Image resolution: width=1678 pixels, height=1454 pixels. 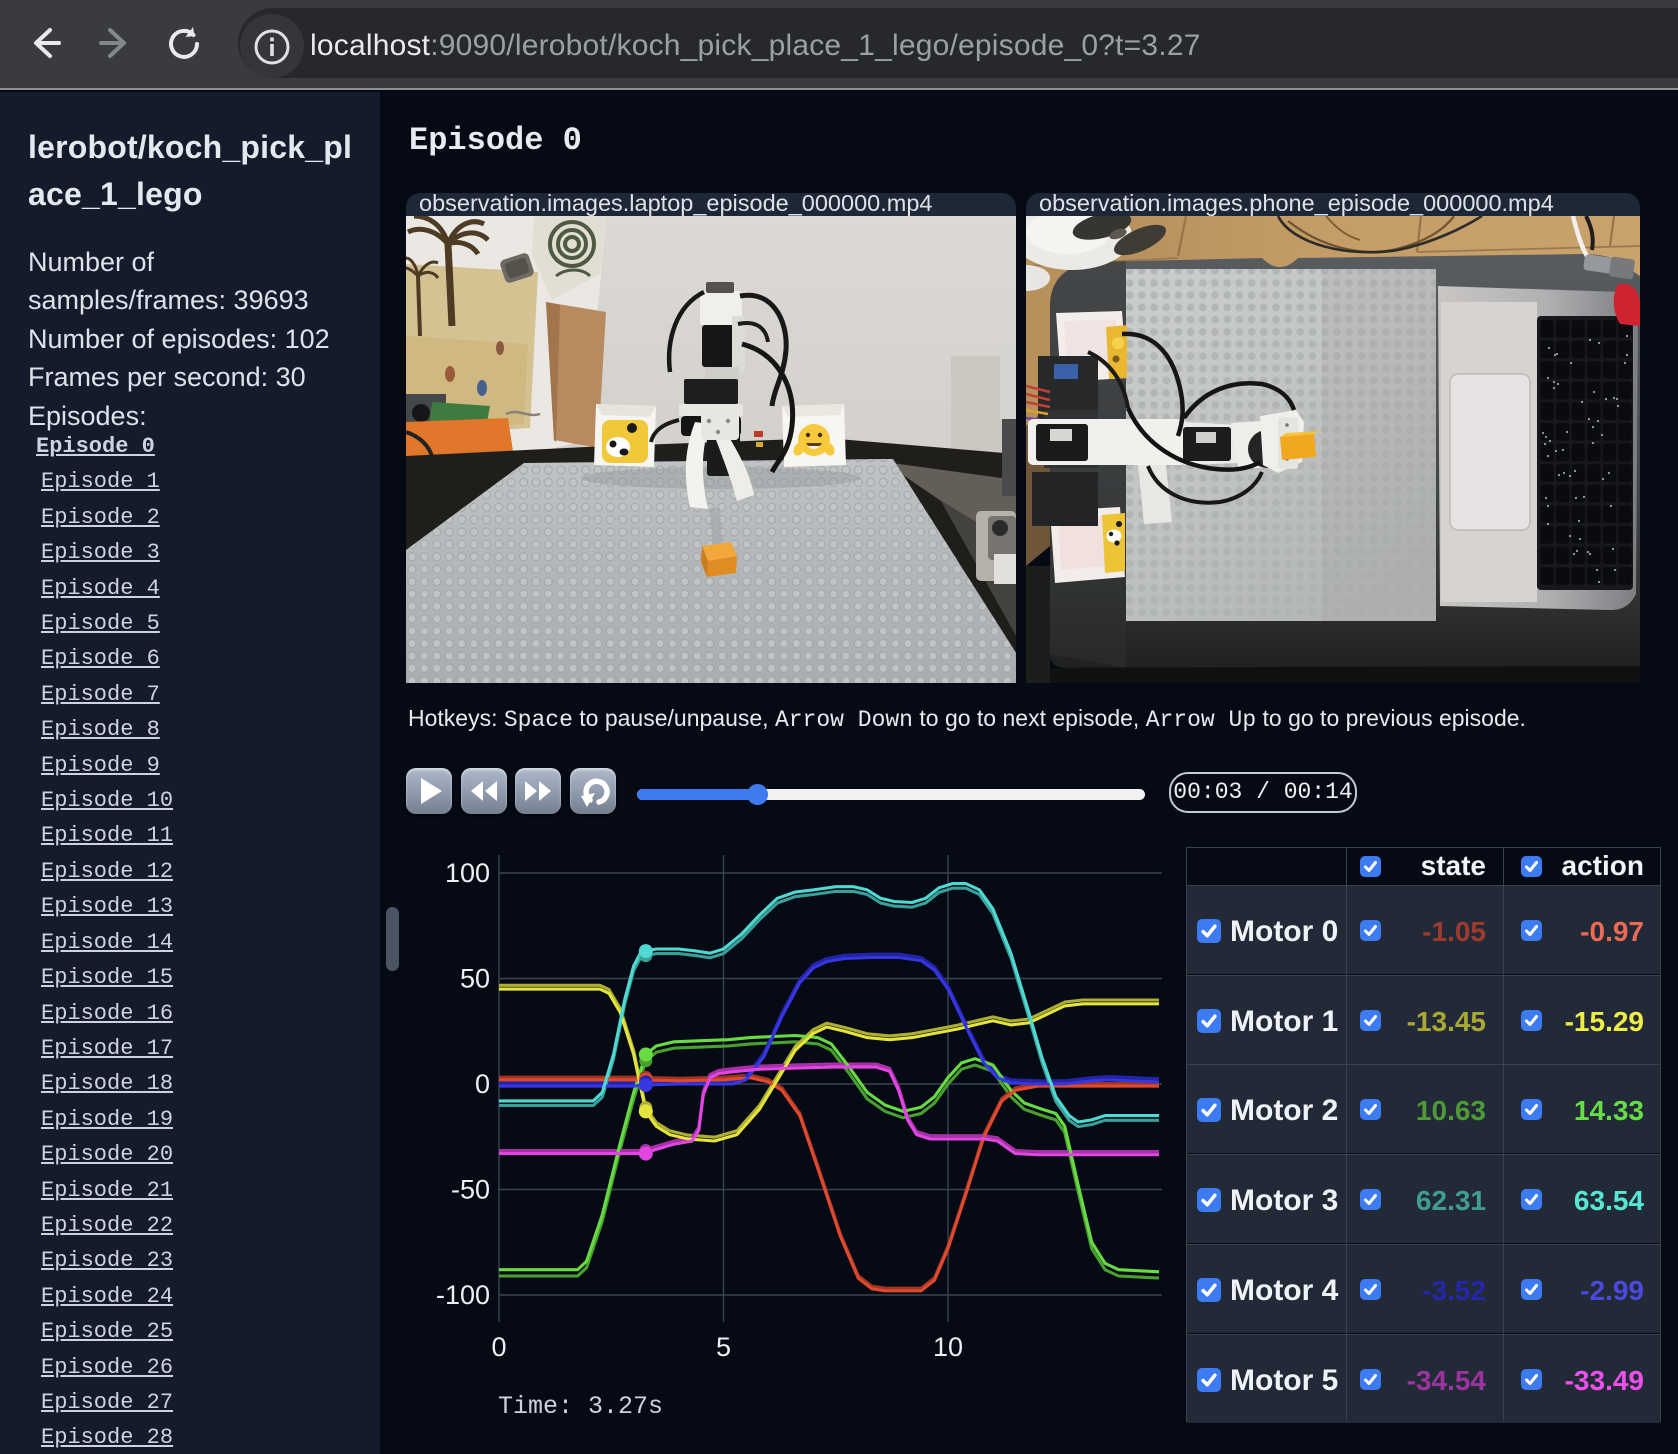 I want to click on svg-text: -50, so click(x=470, y=1190).